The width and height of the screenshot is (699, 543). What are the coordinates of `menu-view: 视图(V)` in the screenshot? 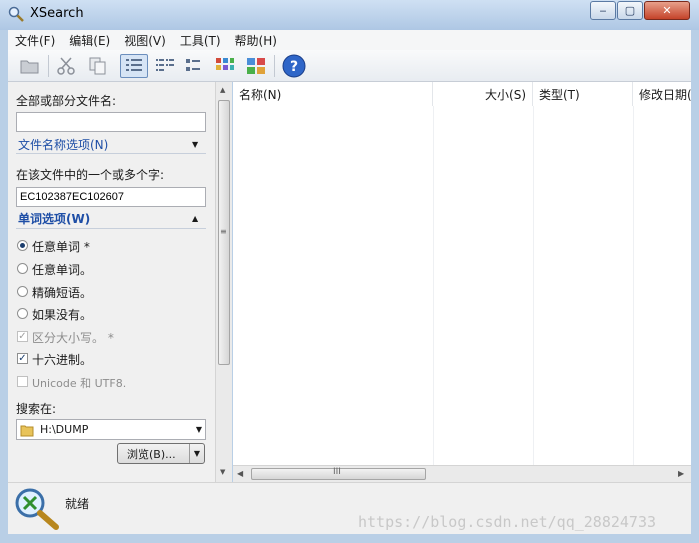 It's located at (145, 40).